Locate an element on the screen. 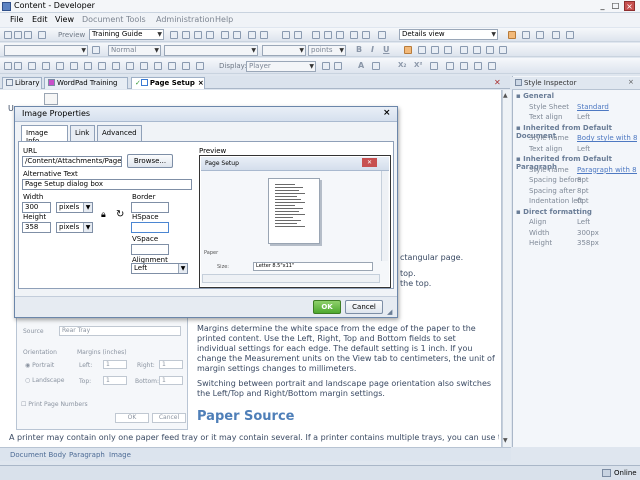 Image resolution: width=640 pixels, height=480 pixels. vspace-field is located at coordinates (150, 249).